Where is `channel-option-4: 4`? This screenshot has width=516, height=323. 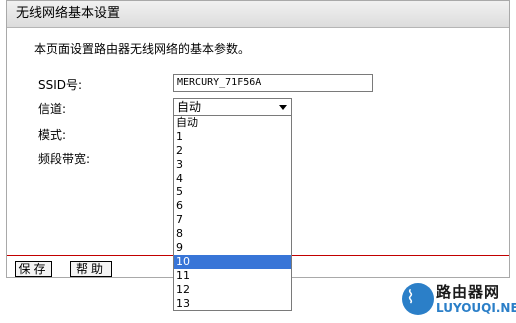
channel-option-4: 4 is located at coordinates (232, 179).